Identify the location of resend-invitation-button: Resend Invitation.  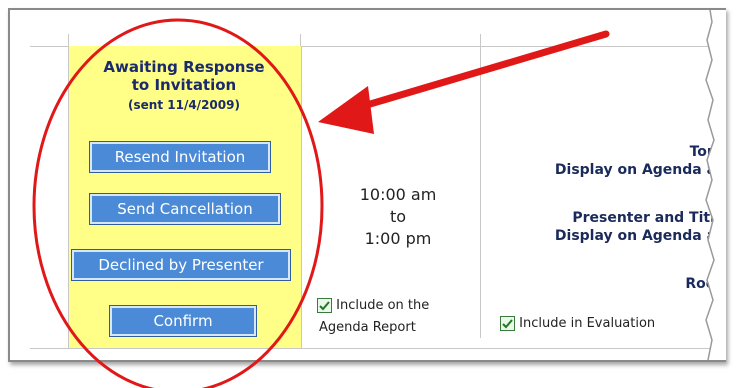
(180, 157).